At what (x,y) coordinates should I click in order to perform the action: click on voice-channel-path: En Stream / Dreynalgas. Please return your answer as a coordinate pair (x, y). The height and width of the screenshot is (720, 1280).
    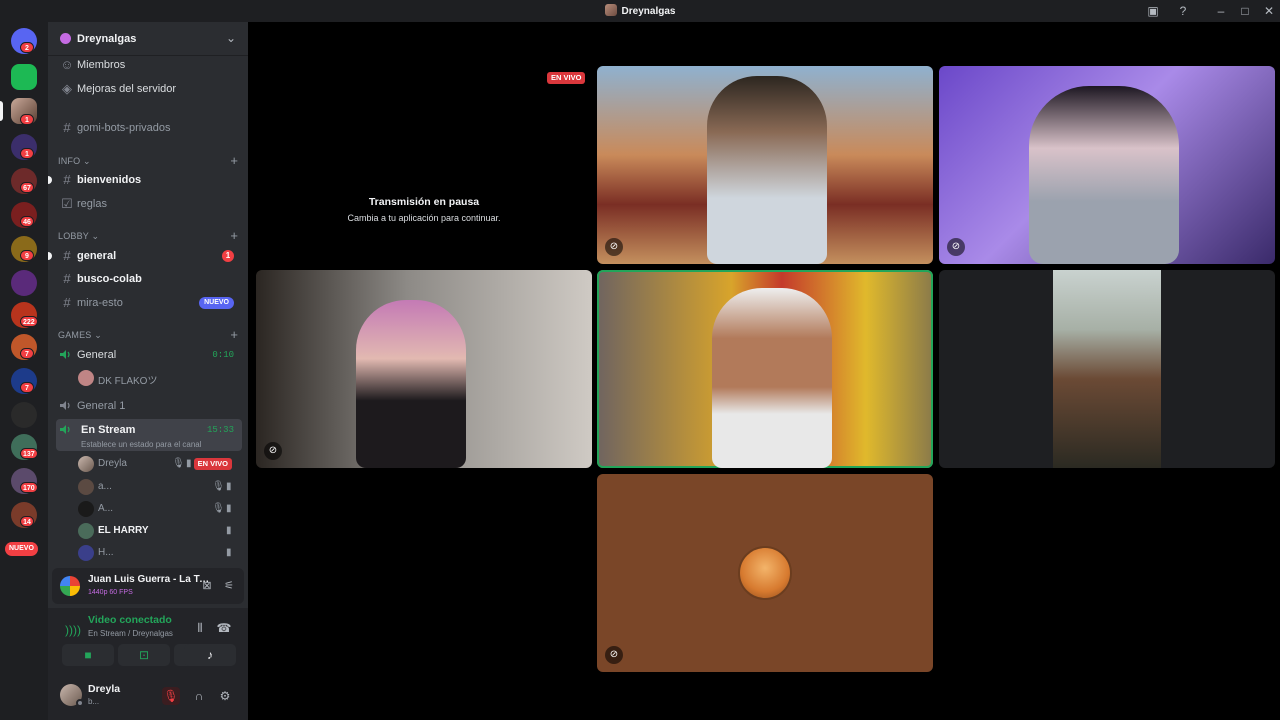
    Looking at the image, I should click on (130, 633).